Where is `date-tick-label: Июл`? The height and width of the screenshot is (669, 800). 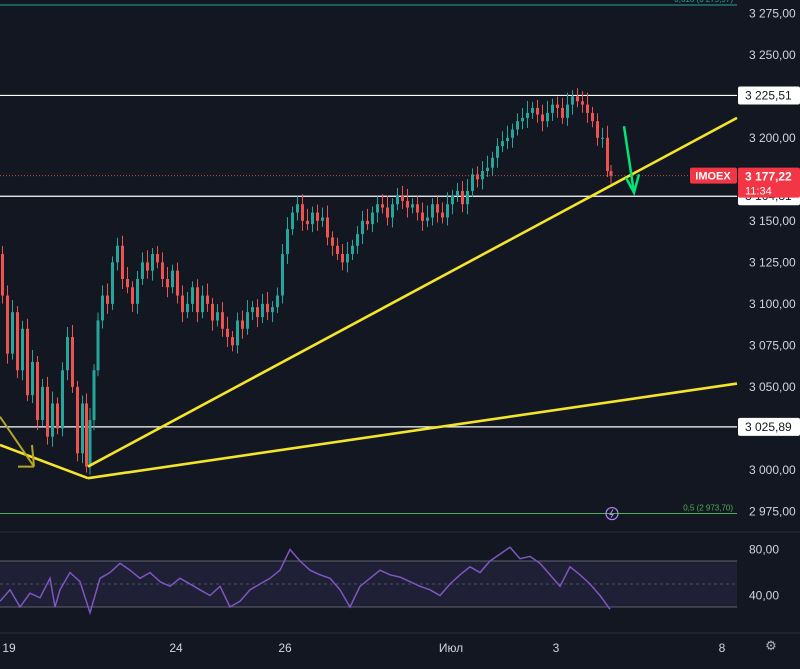 date-tick-label: Июл is located at coordinates (451, 648).